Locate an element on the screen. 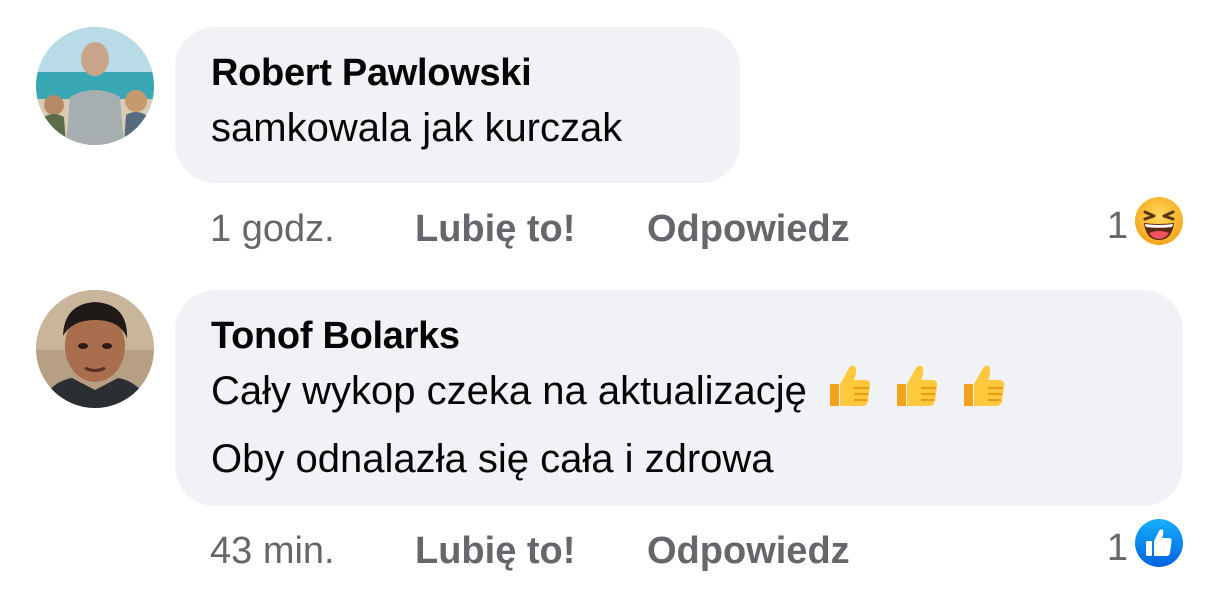 This screenshot has height=599, width=1220. laughing-face-icon is located at coordinates (1159, 226).